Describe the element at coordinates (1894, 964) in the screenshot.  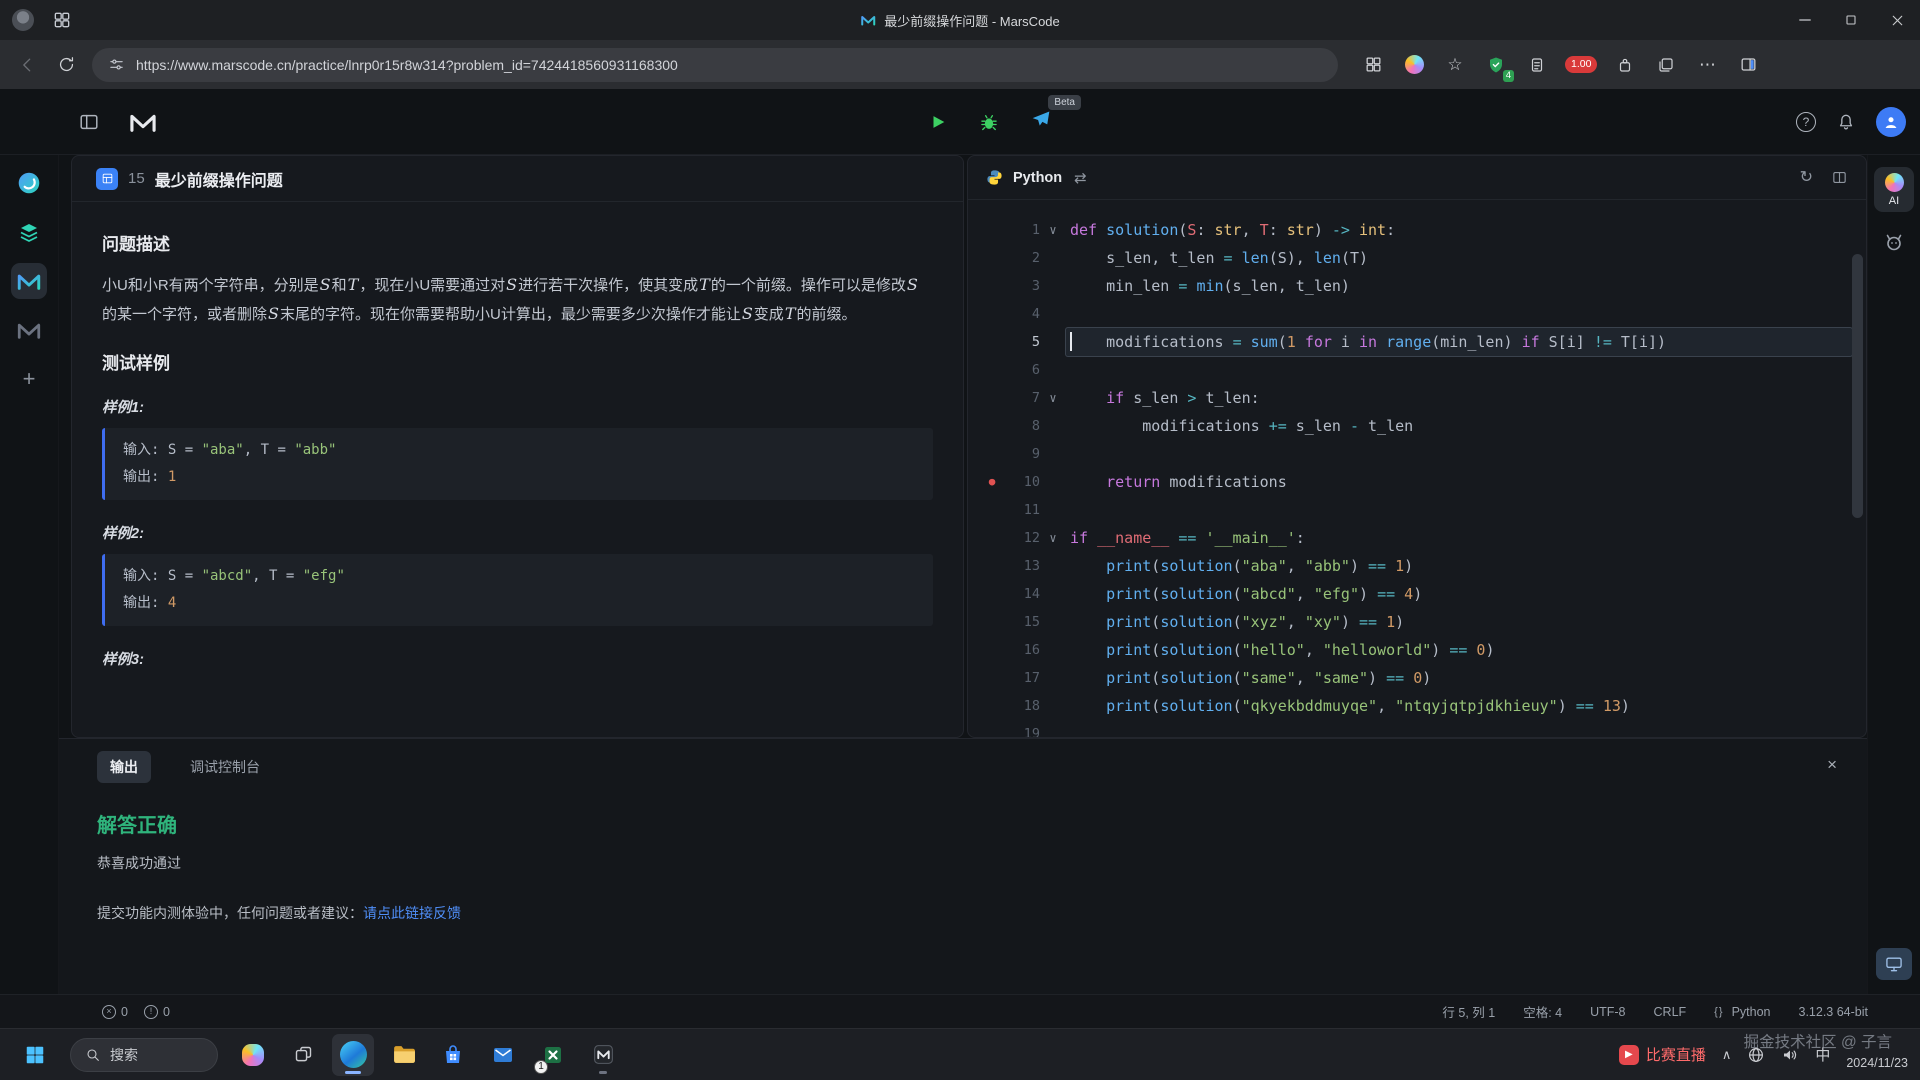
I see `terminal-toggle-button` at that location.